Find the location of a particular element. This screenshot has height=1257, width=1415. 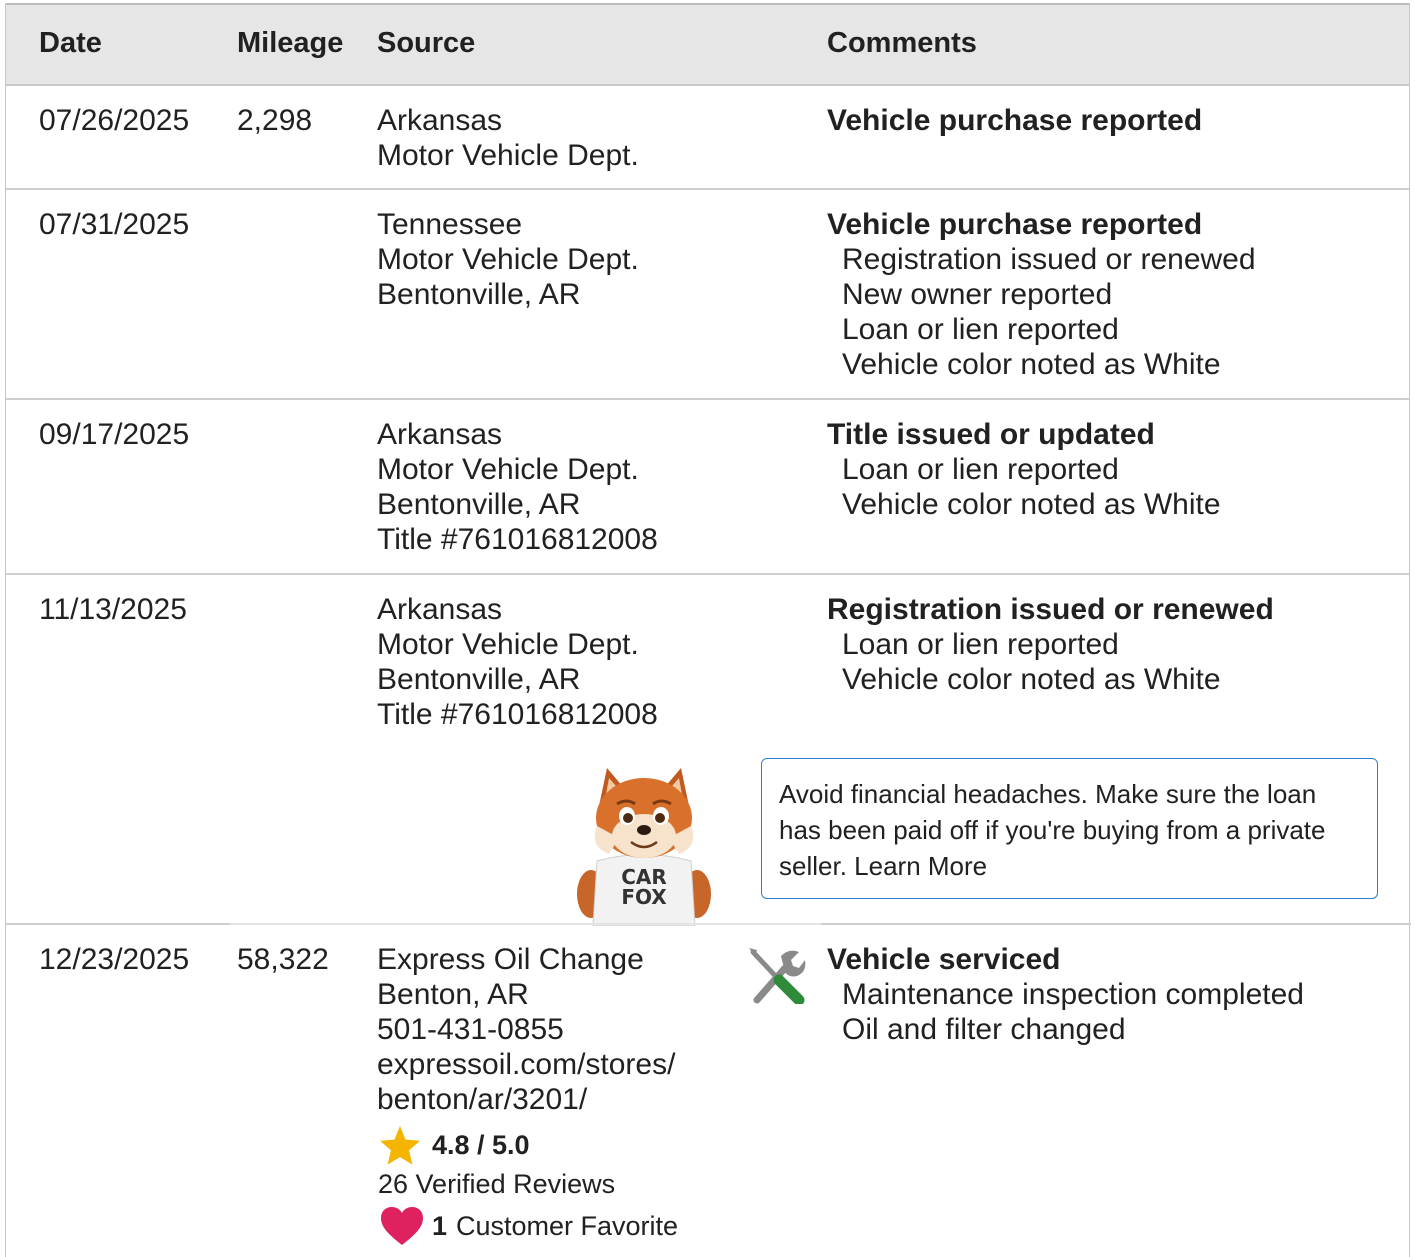

source-phone: 501-431-0855 is located at coordinates (470, 1029).